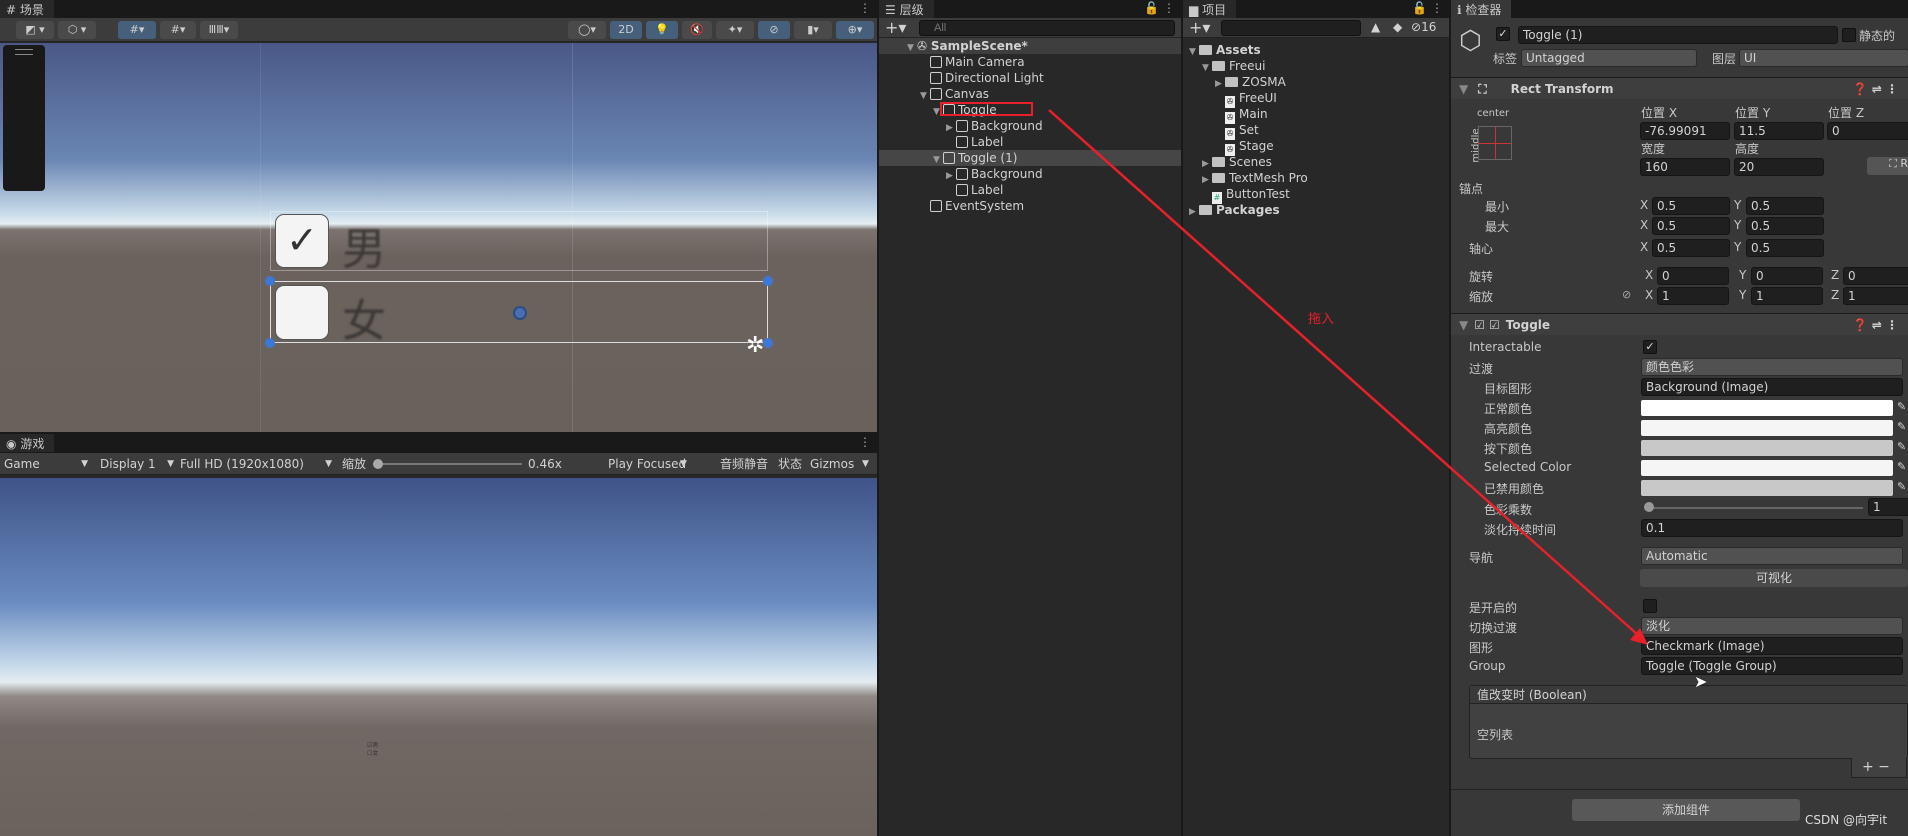  Describe the element at coordinates (1846, 820) in the screenshot. I see `watermark: CSDN @向宇it` at that location.